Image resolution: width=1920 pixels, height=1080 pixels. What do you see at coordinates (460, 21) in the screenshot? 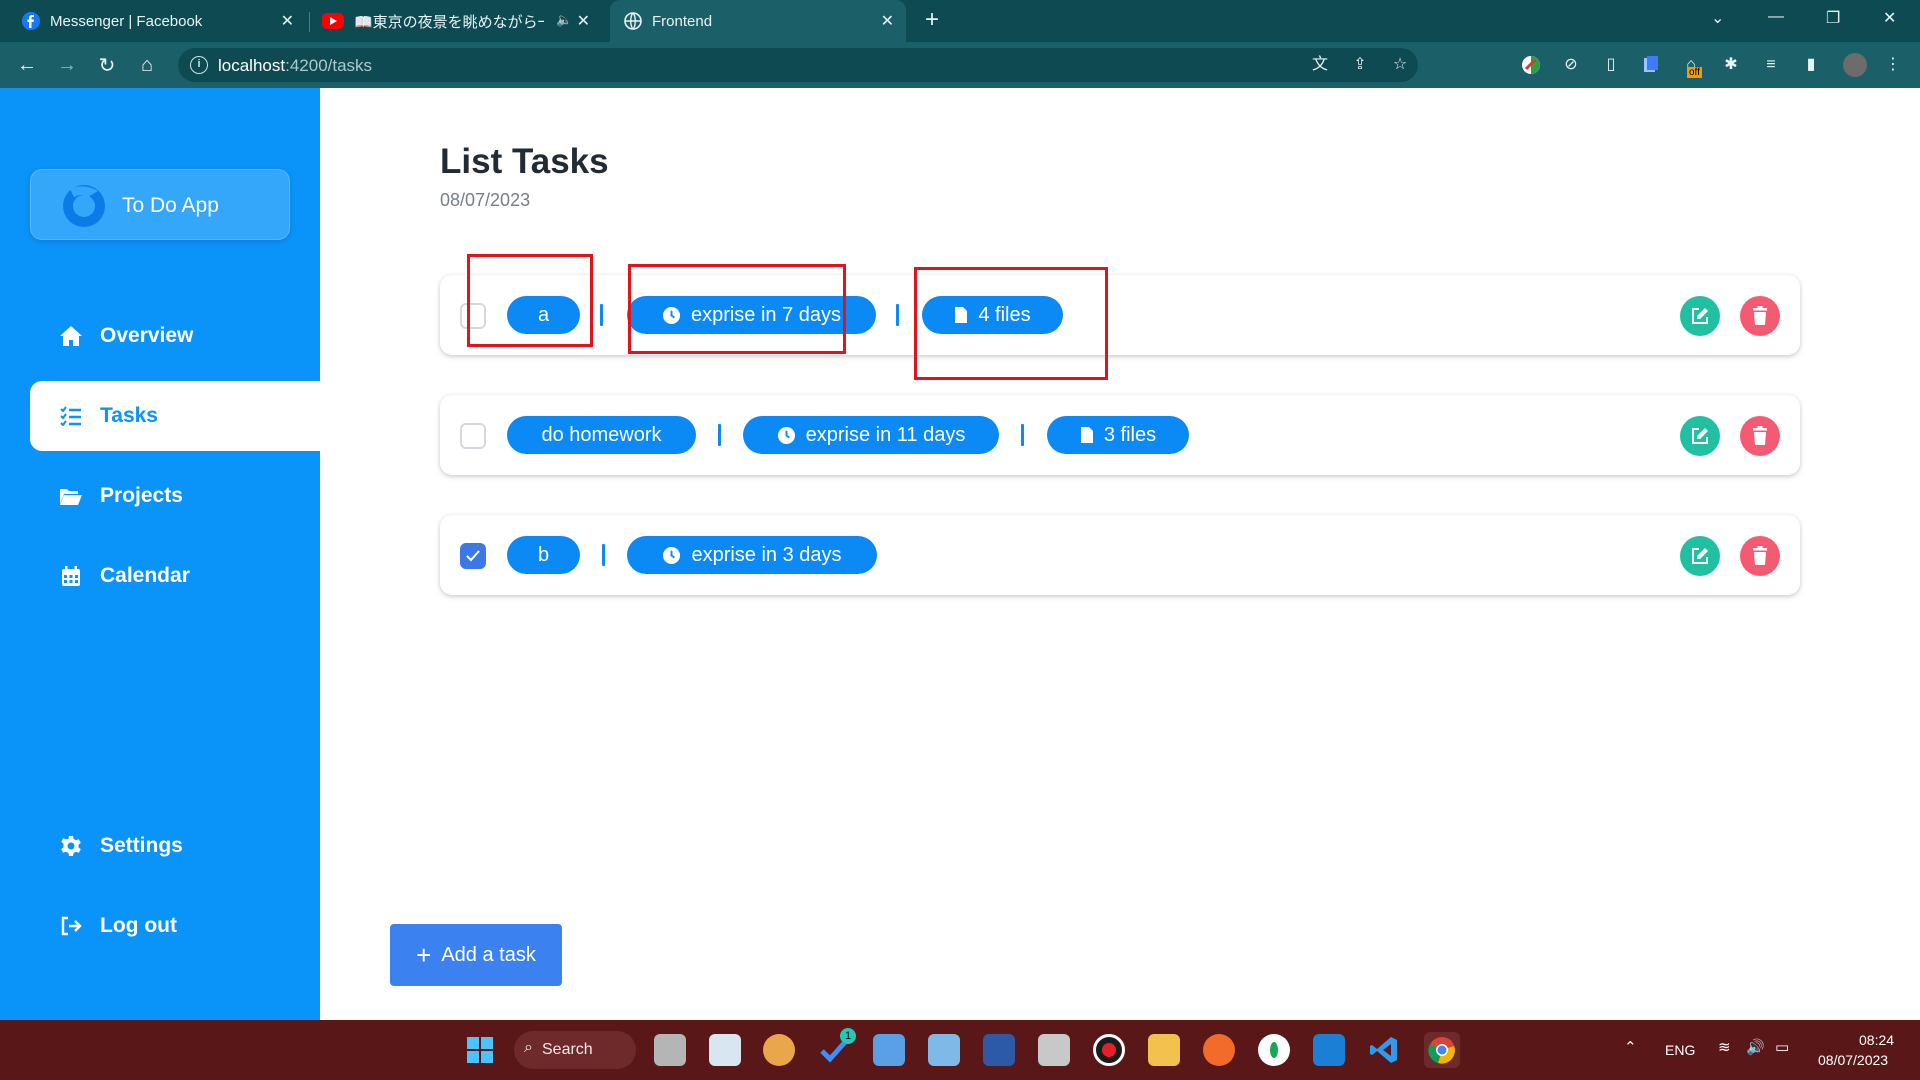
I see `tab-youtube: 📖東京の夜景を眺めながら一 🔈 ✕` at bounding box center [460, 21].